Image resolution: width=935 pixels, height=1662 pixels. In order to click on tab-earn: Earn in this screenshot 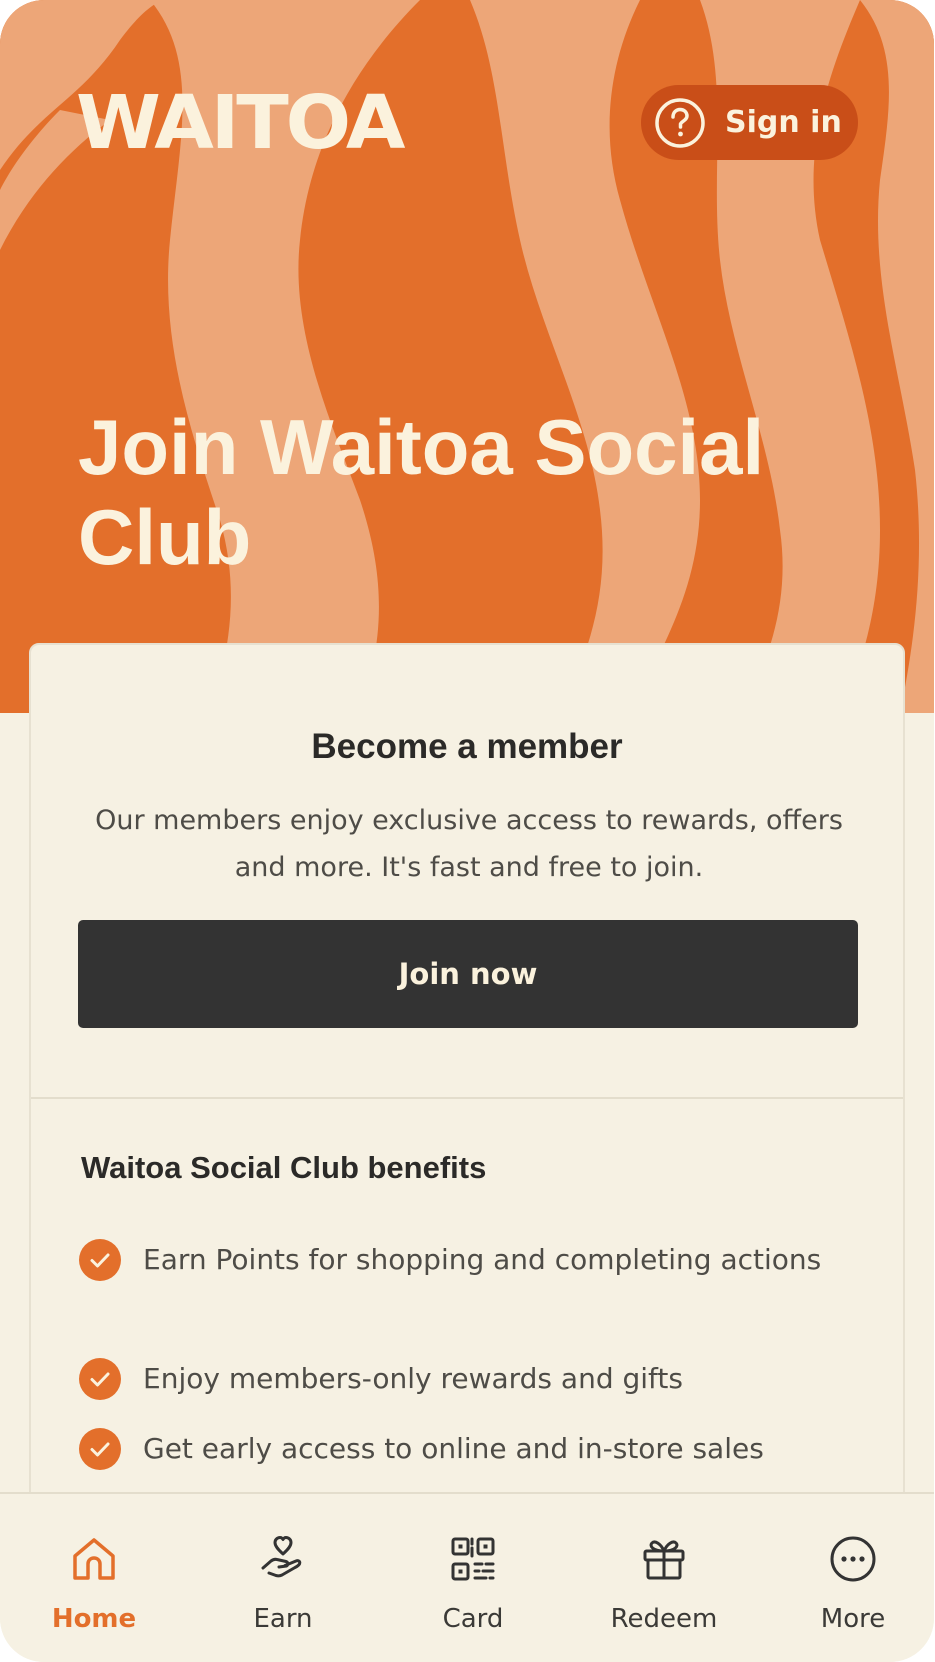, I will do `click(283, 1589)`.